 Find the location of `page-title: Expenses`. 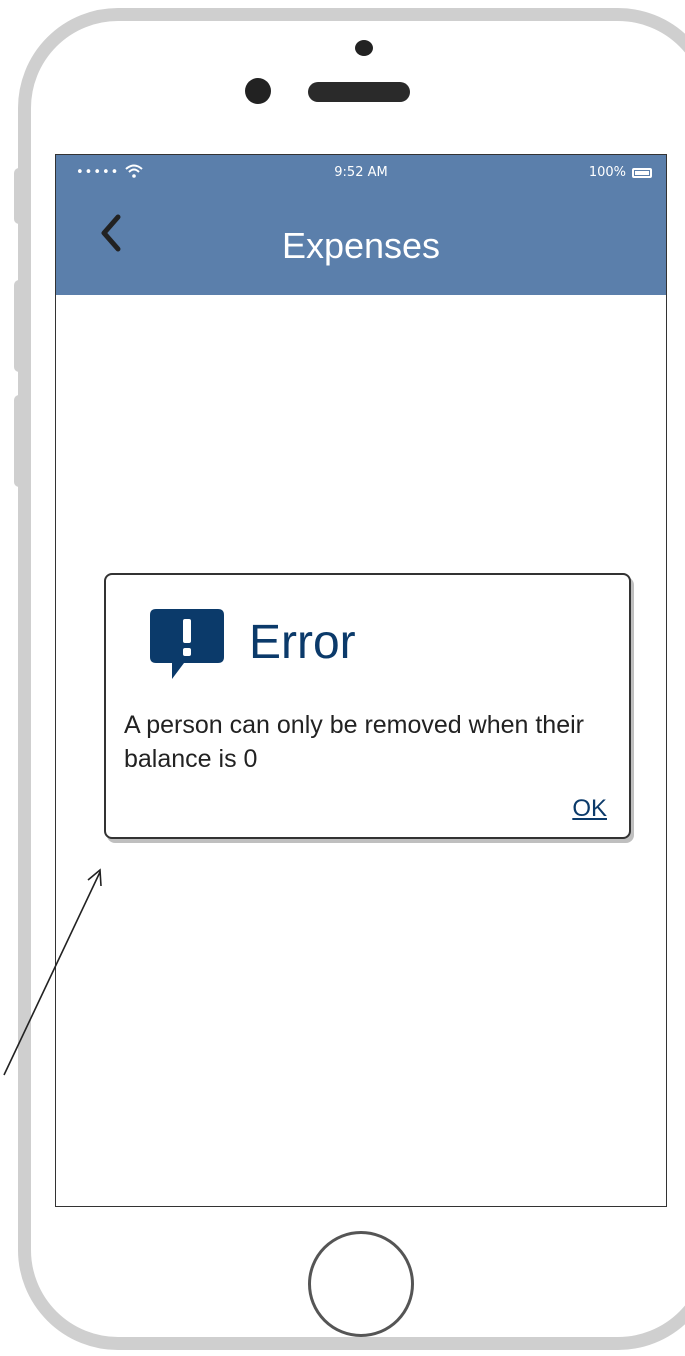

page-title: Expenses is located at coordinates (361, 245).